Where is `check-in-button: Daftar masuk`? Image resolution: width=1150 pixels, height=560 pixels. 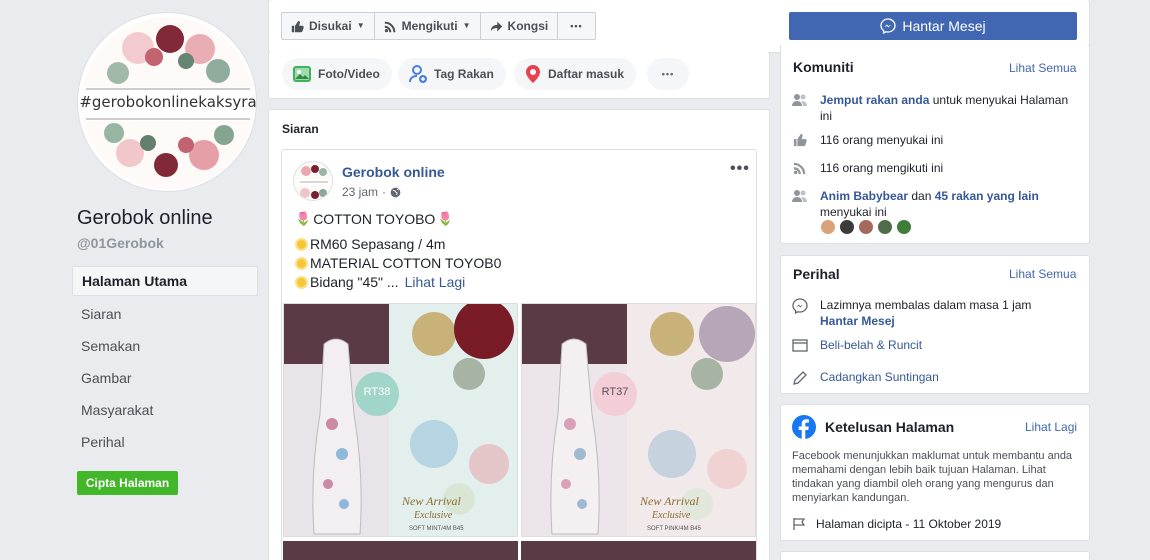 check-in-button: Daftar masuk is located at coordinates (575, 74).